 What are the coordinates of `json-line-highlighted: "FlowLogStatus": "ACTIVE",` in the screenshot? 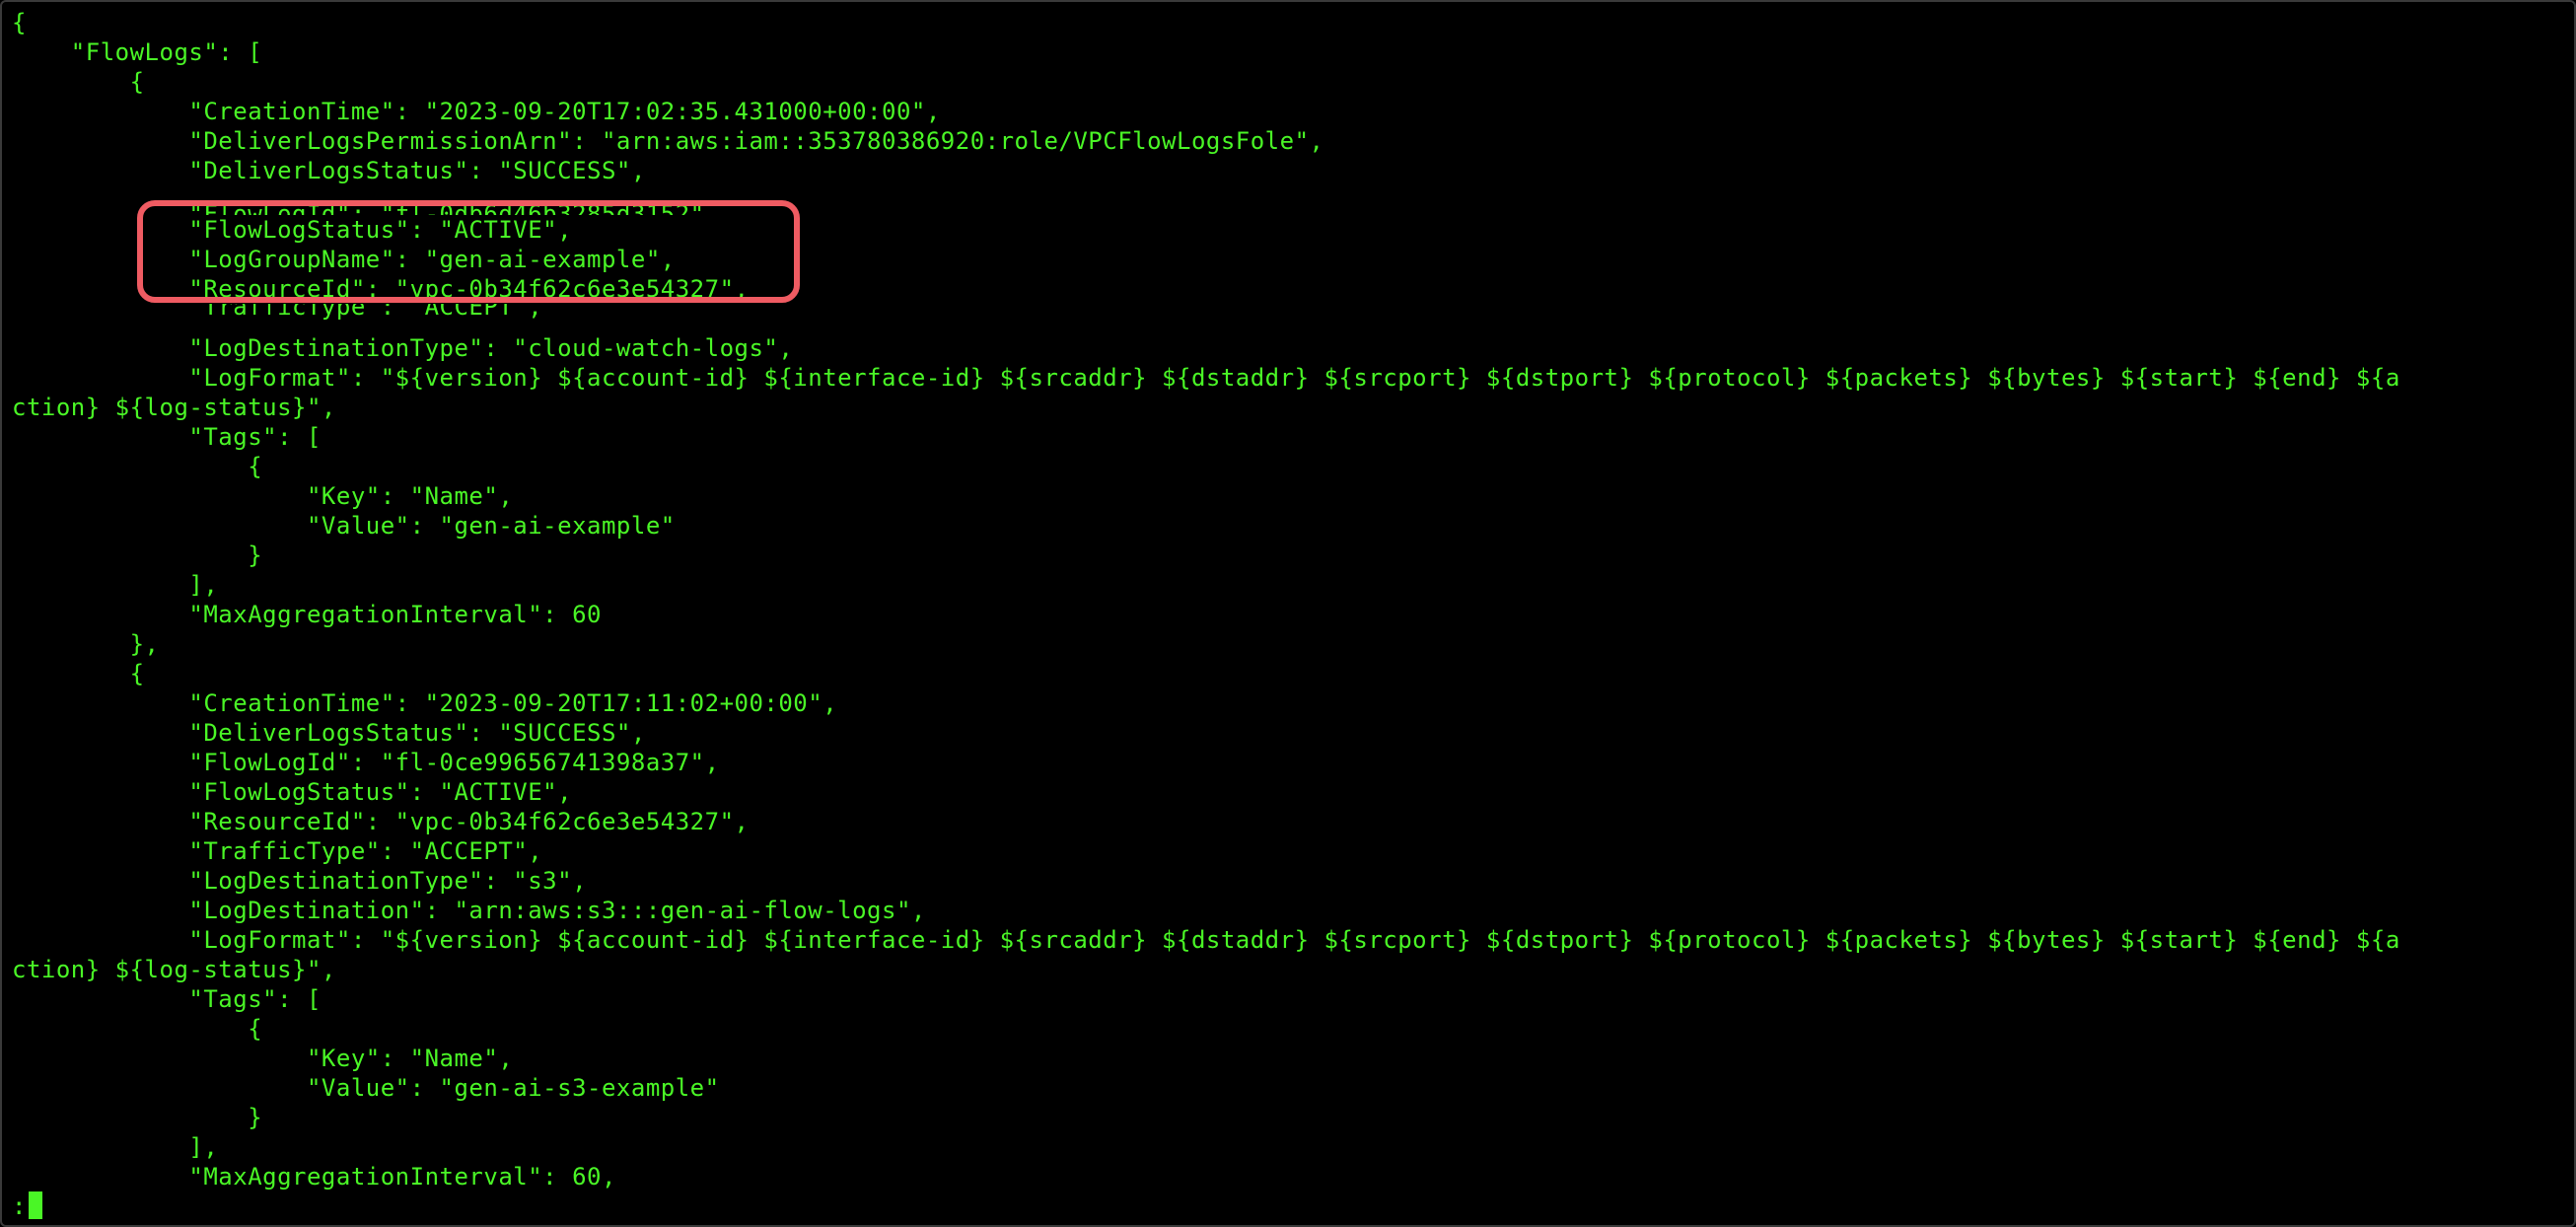 It's located at (293, 230).